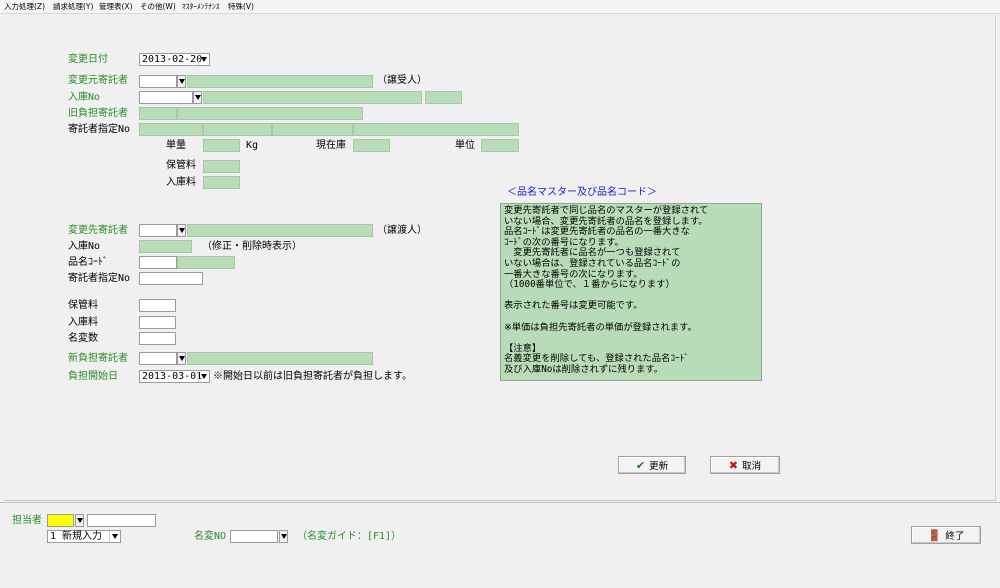 This screenshot has height=588, width=1000. I want to click on change-date-picker: 2013-02-20, so click(174, 59).